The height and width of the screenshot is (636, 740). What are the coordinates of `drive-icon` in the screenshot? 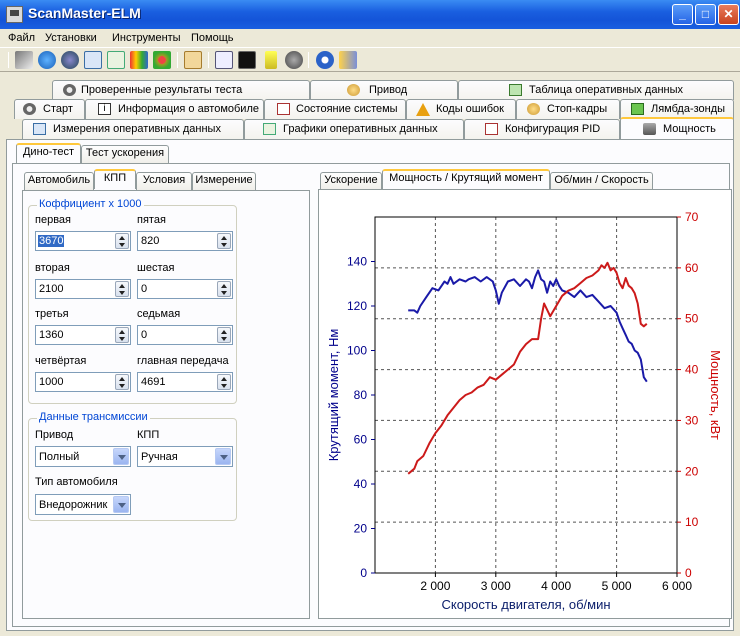 It's located at (353, 90).